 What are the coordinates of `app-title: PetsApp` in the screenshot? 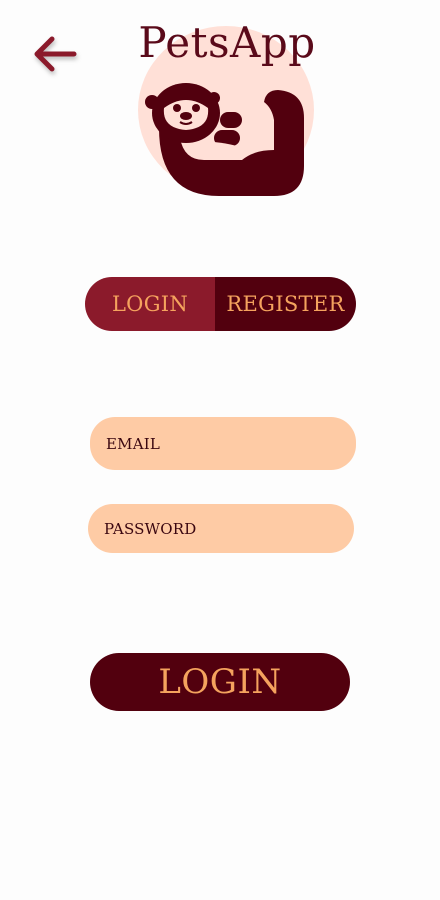 It's located at (227, 42).